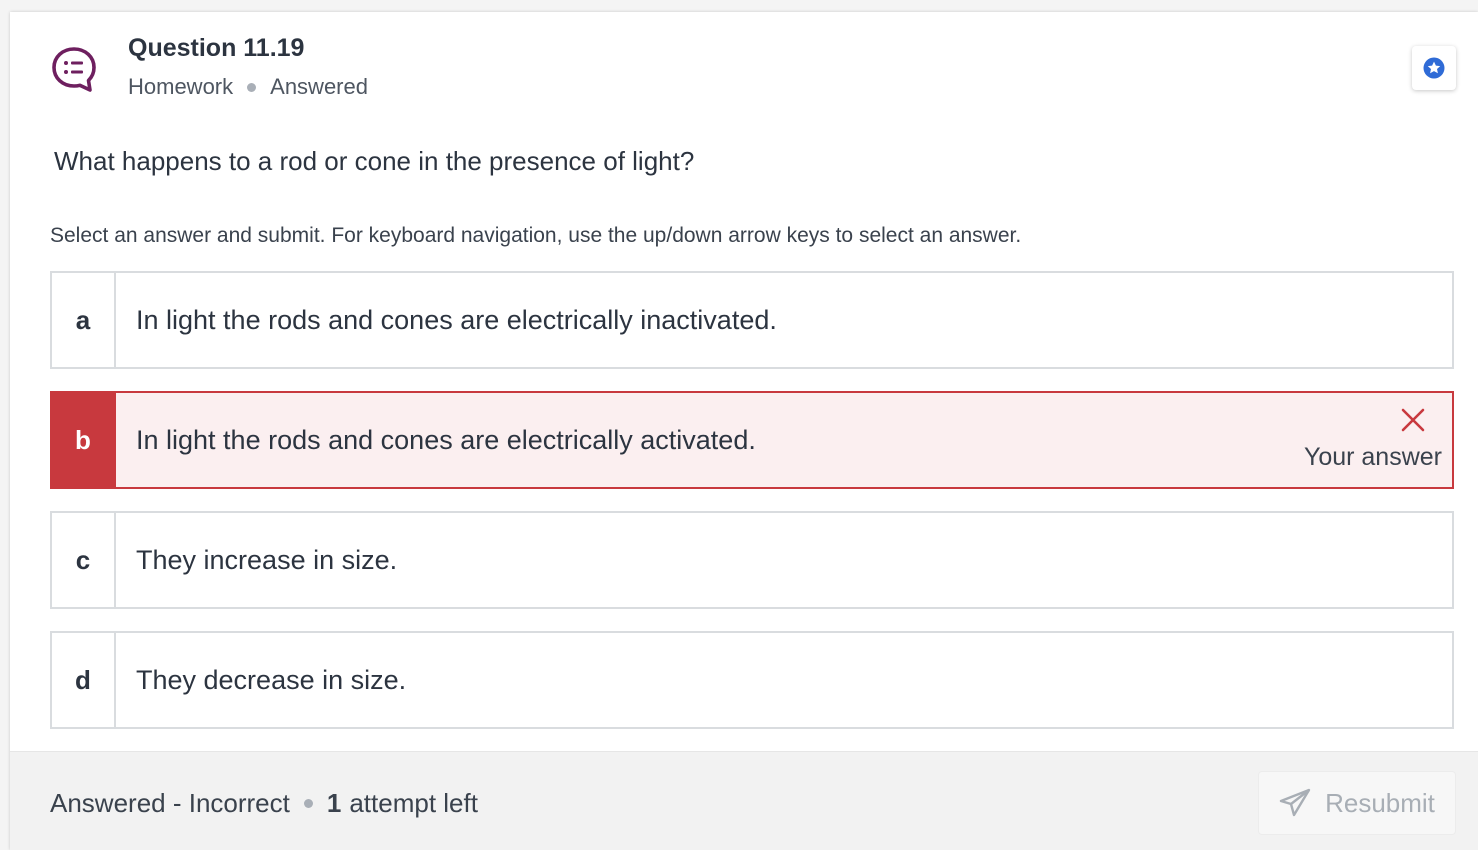  I want to click on choice-letter: c, so click(84, 560).